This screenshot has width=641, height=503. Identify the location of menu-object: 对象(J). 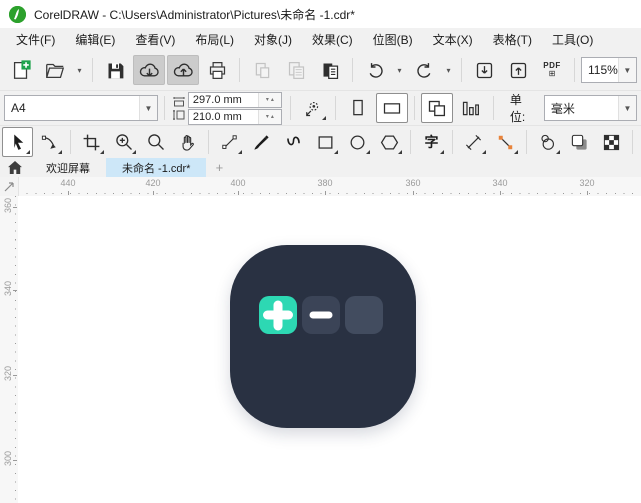
(273, 39).